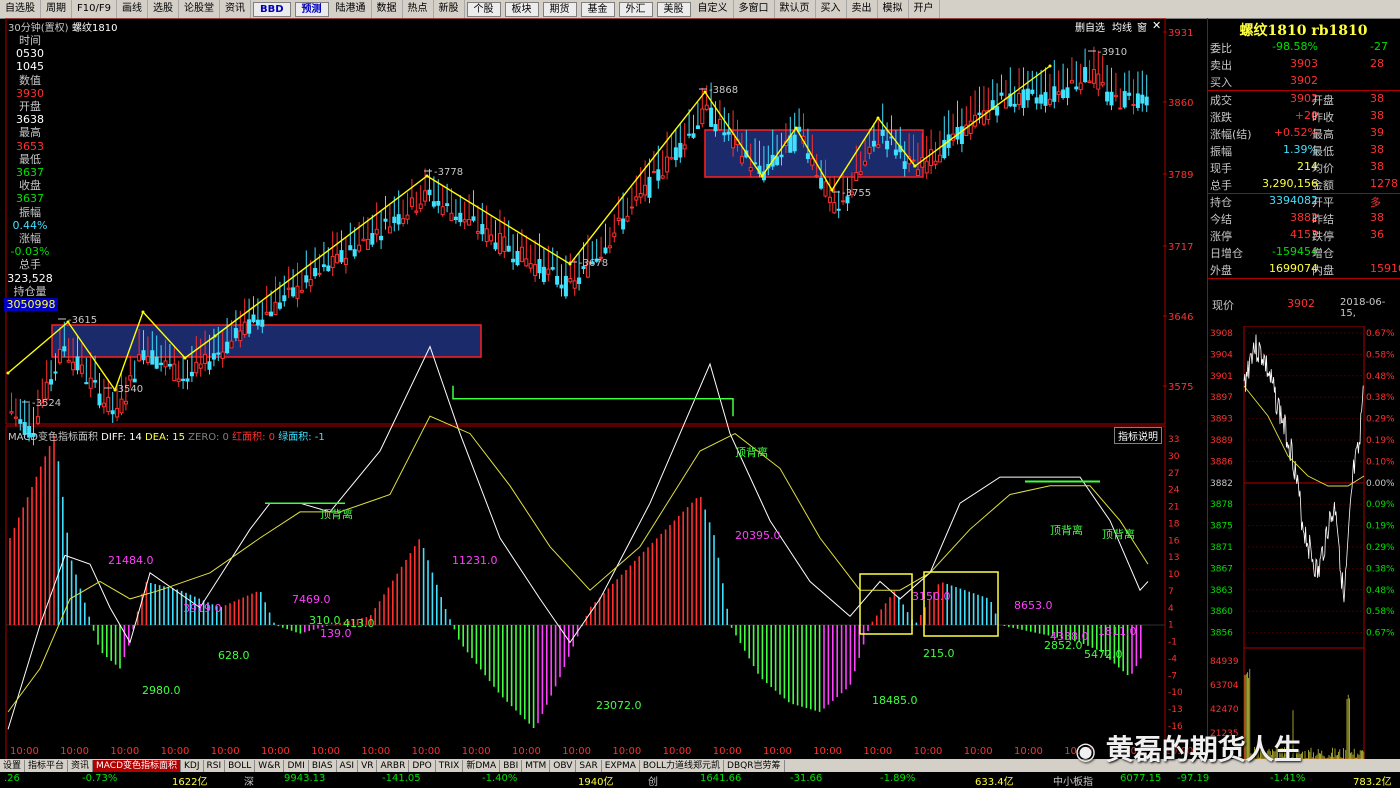 Image resolution: width=1400 pixels, height=788 pixels. What do you see at coordinates (240, 765) in the screenshot?
I see `indicator-tab-6: BOLL` at bounding box center [240, 765].